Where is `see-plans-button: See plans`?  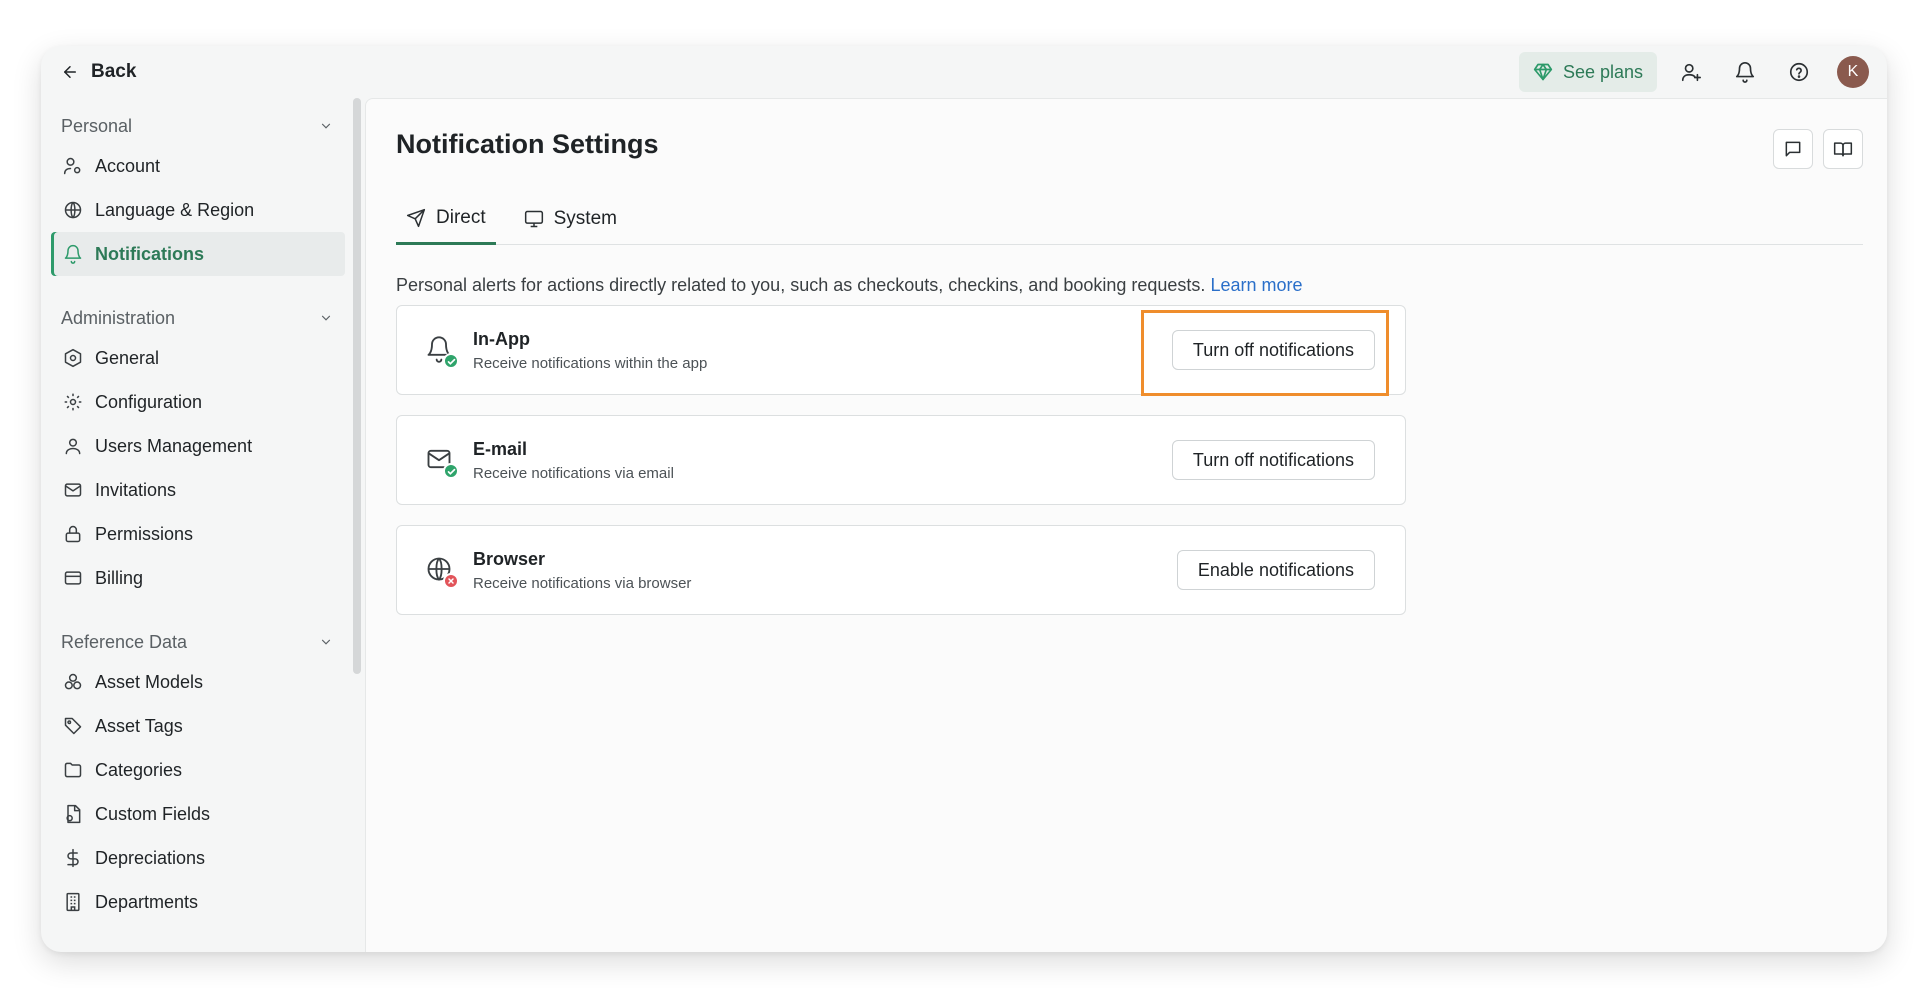 see-plans-button: See plans is located at coordinates (1587, 72).